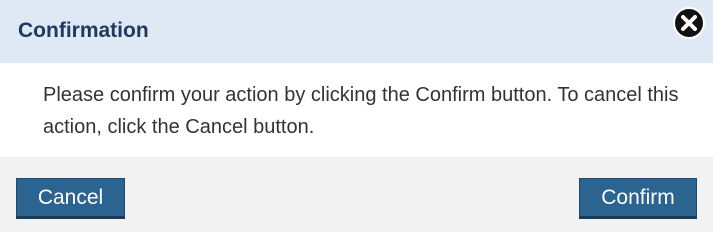 This screenshot has width=713, height=240. What do you see at coordinates (70, 198) in the screenshot?
I see `cancel-button: Cancel` at bounding box center [70, 198].